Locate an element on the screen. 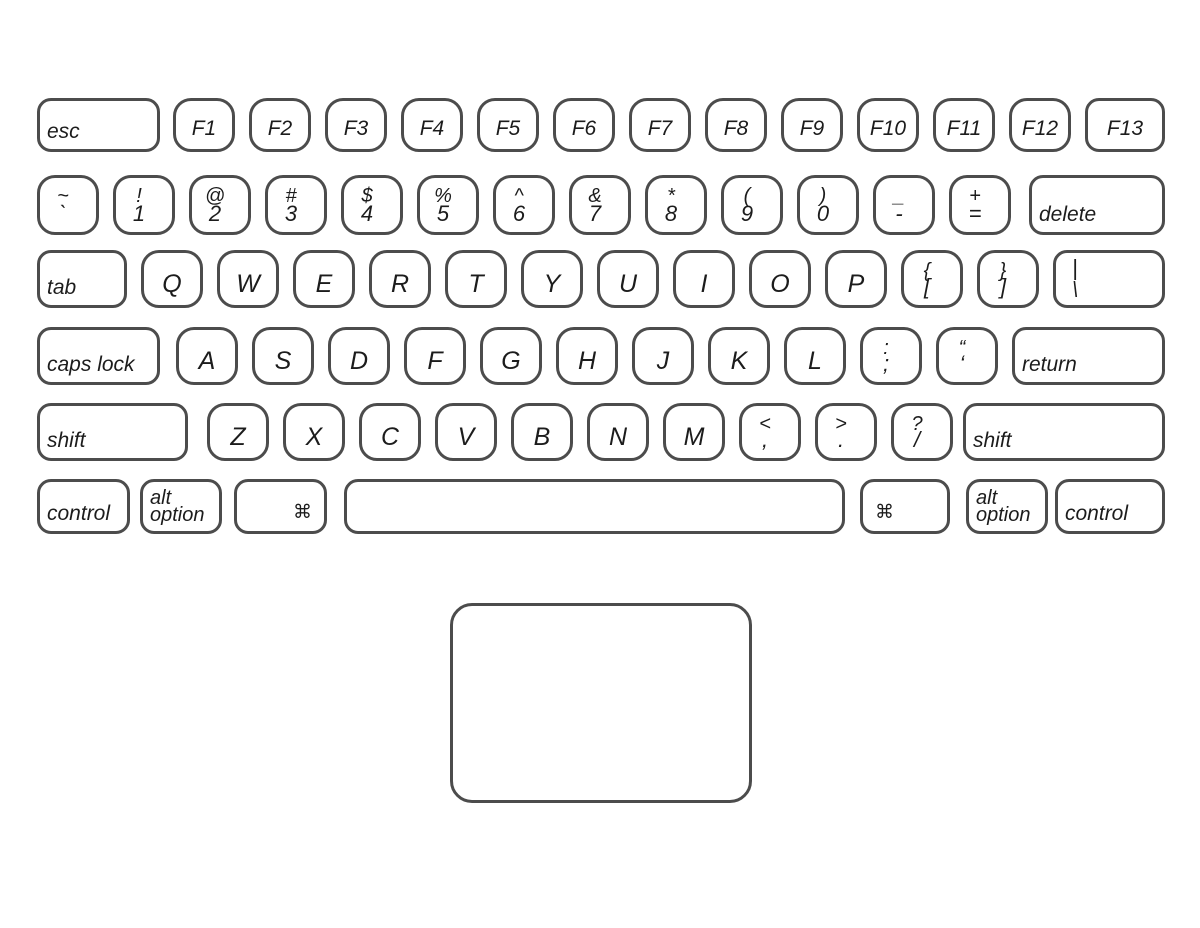 The width and height of the screenshot is (1200, 928). key-label-f7: F7 is located at coordinates (660, 128).